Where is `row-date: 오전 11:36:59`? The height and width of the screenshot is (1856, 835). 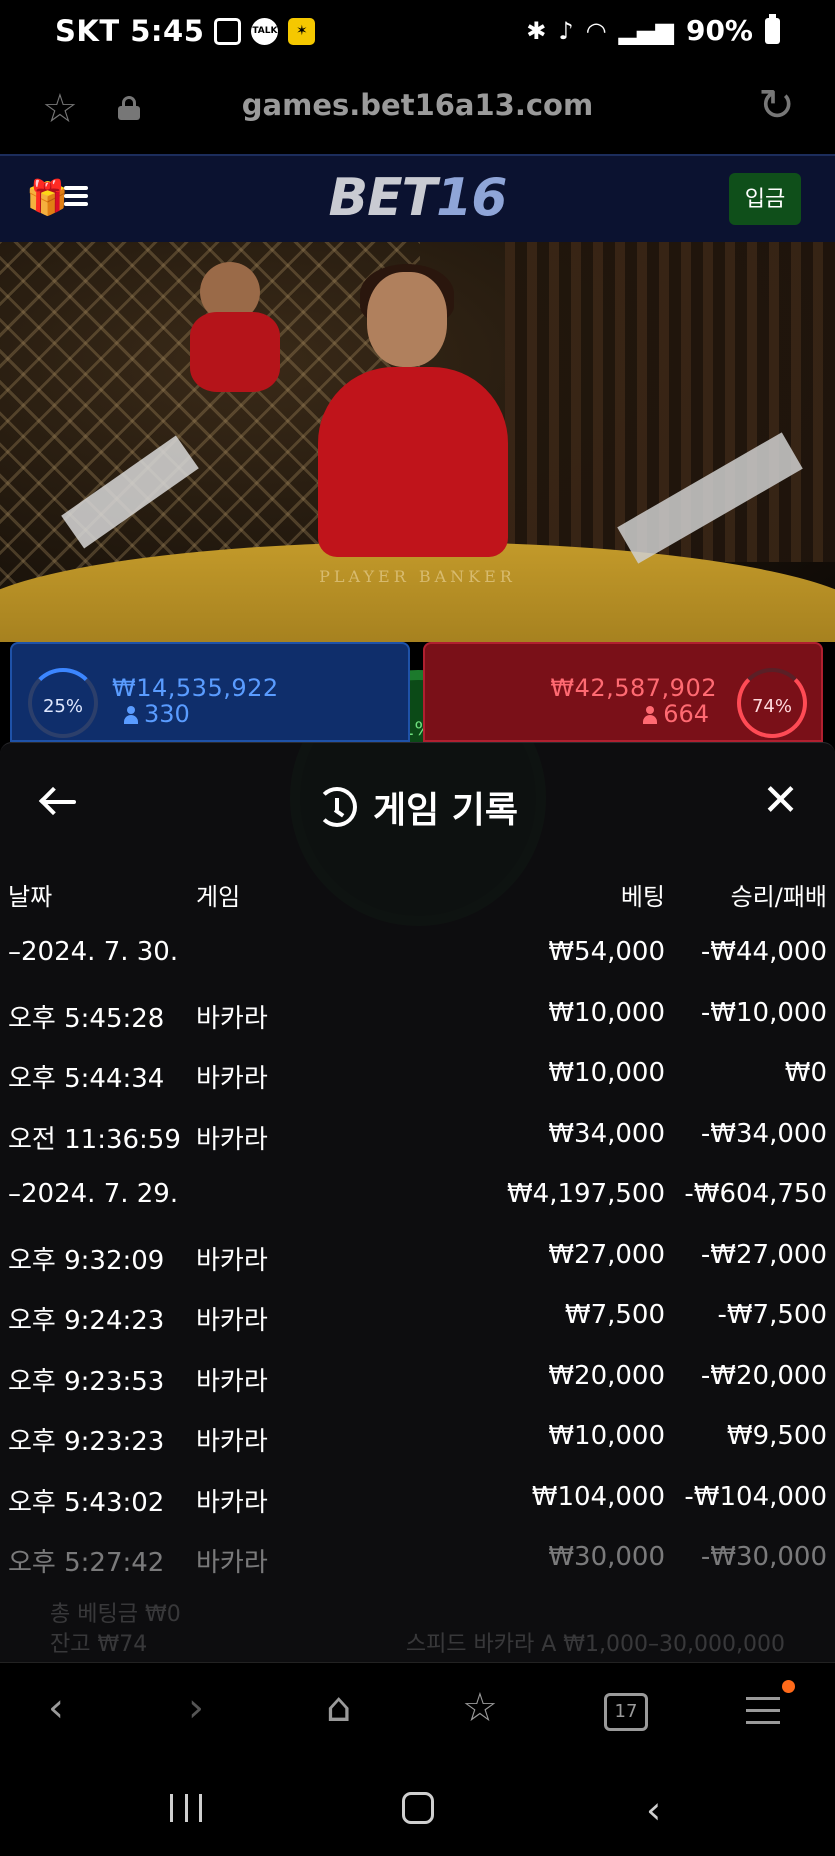 row-date: 오전 11:36:59 is located at coordinates (94, 1139).